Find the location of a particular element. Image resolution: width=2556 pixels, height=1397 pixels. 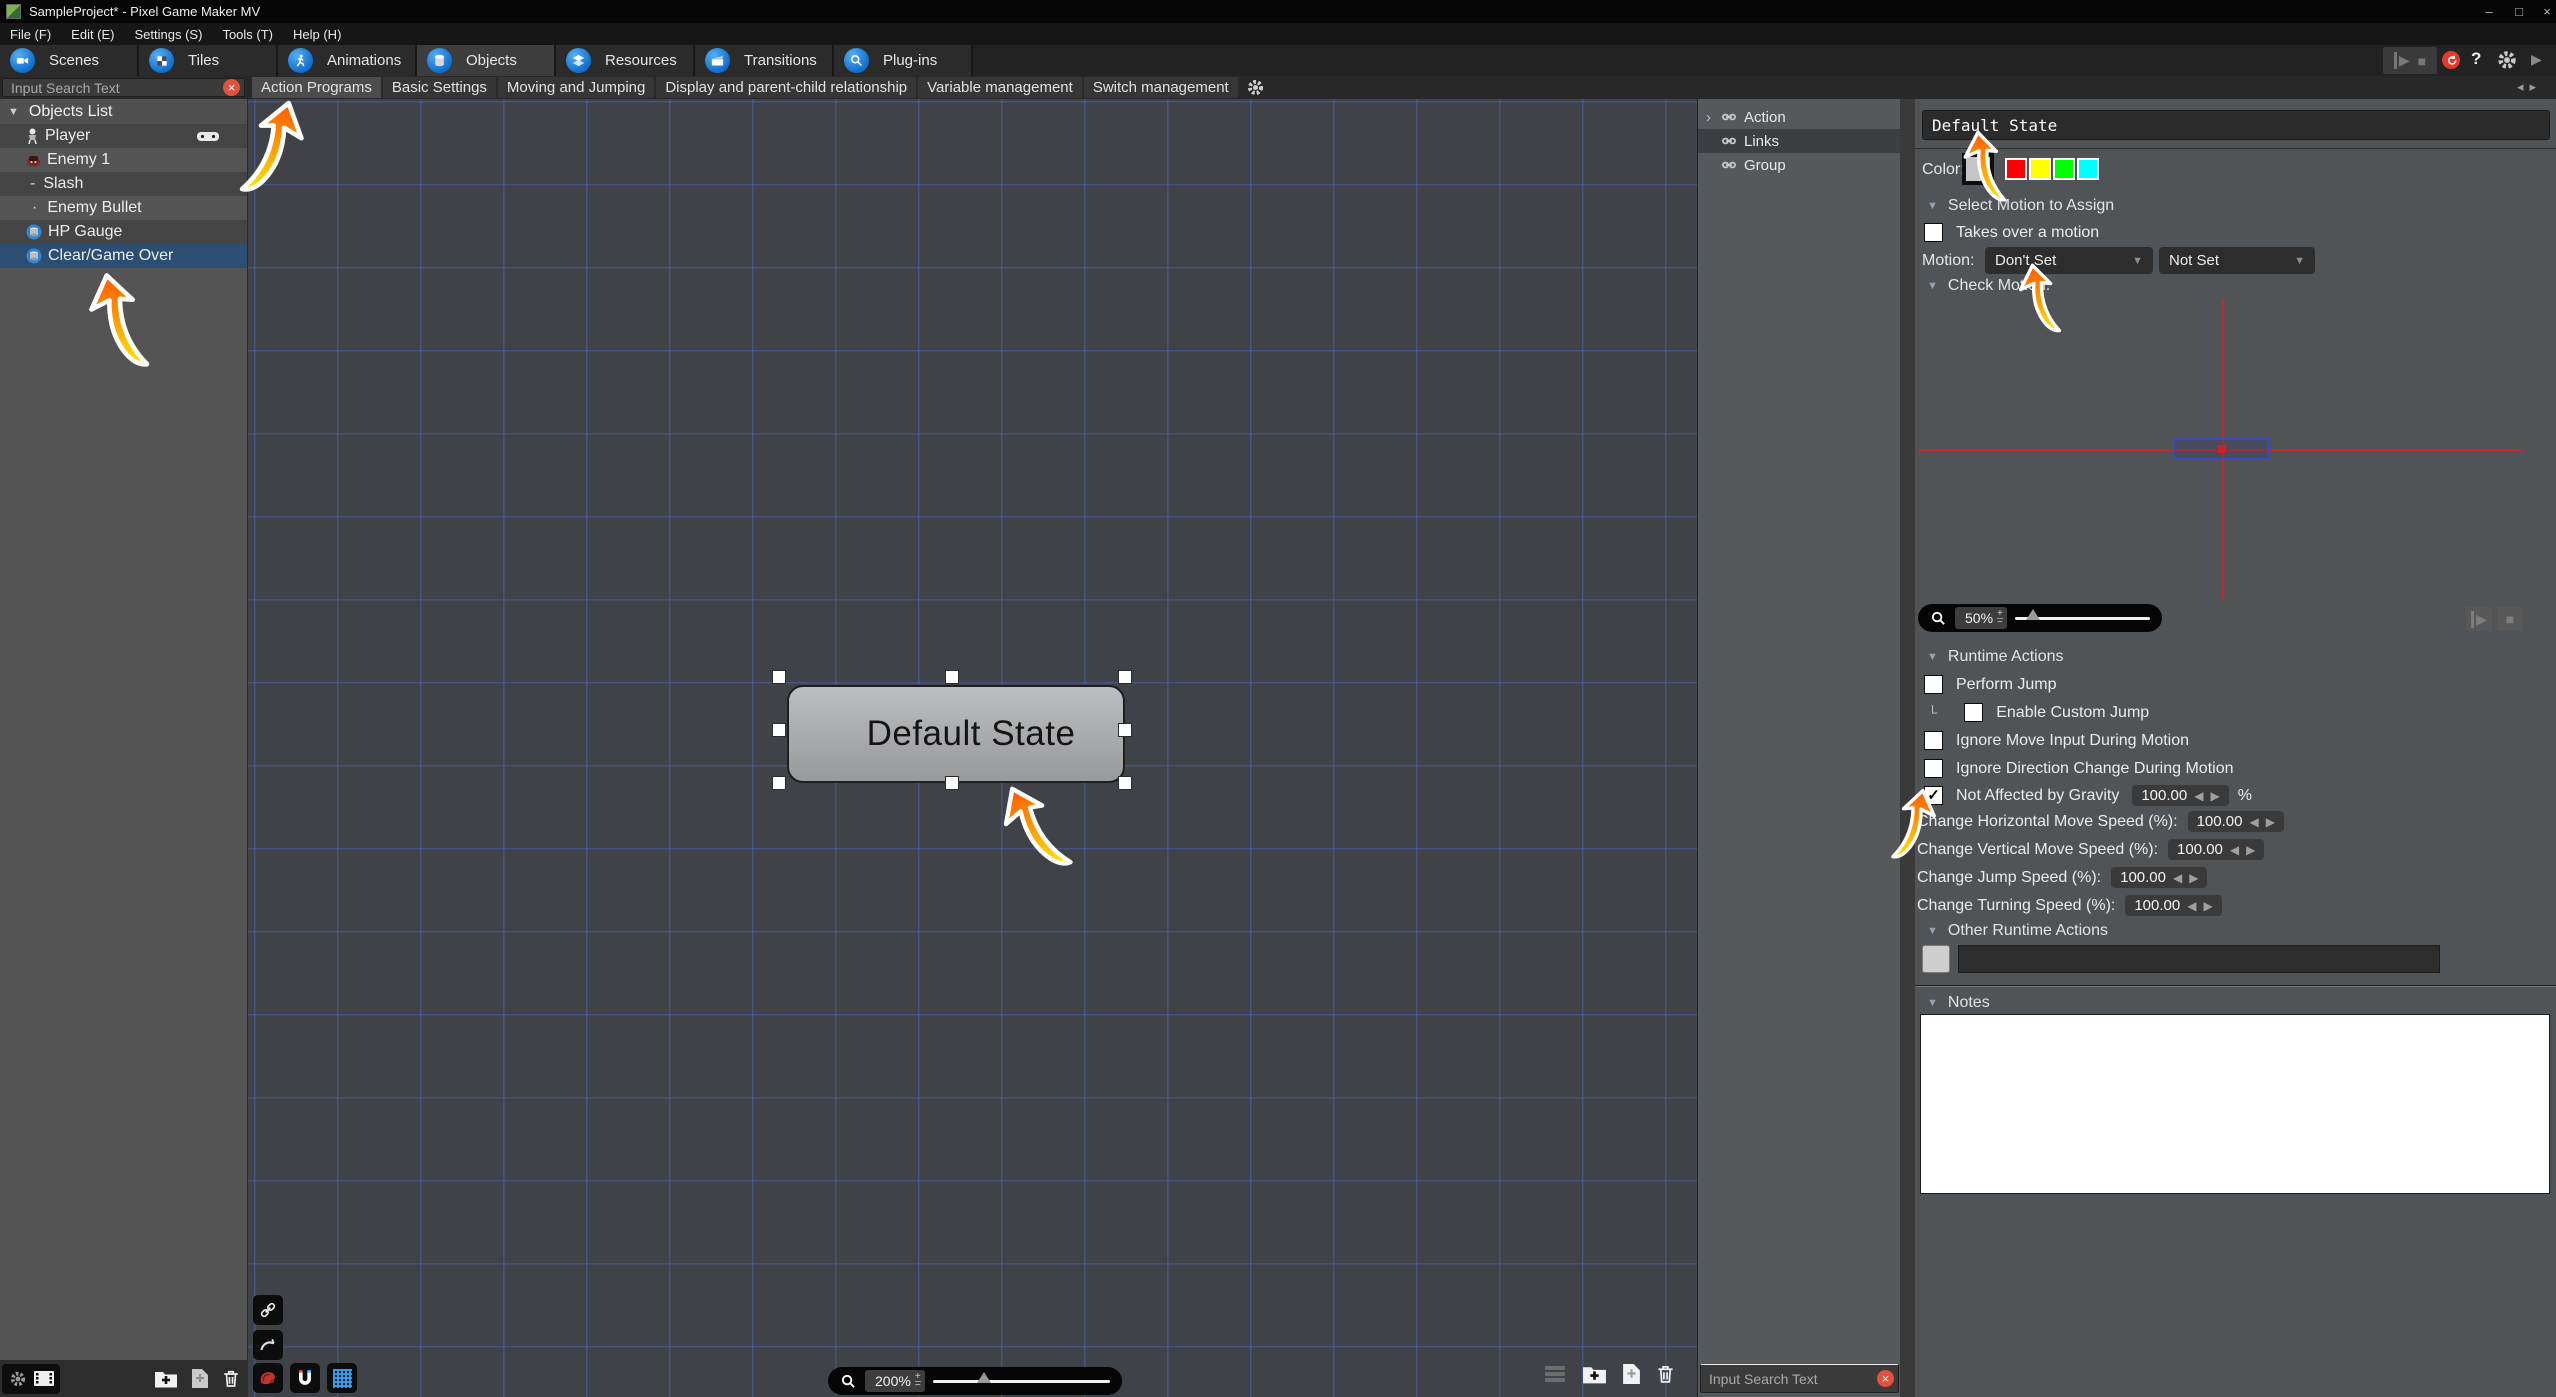

other-runtime-actions-header: ▼ Other Runtime Actions is located at coordinates (2017, 931).